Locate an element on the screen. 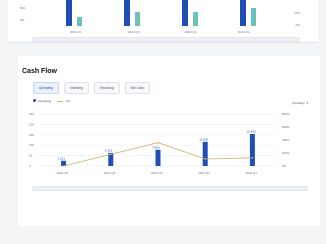  legend-label: Operating is located at coordinates (45, 101).